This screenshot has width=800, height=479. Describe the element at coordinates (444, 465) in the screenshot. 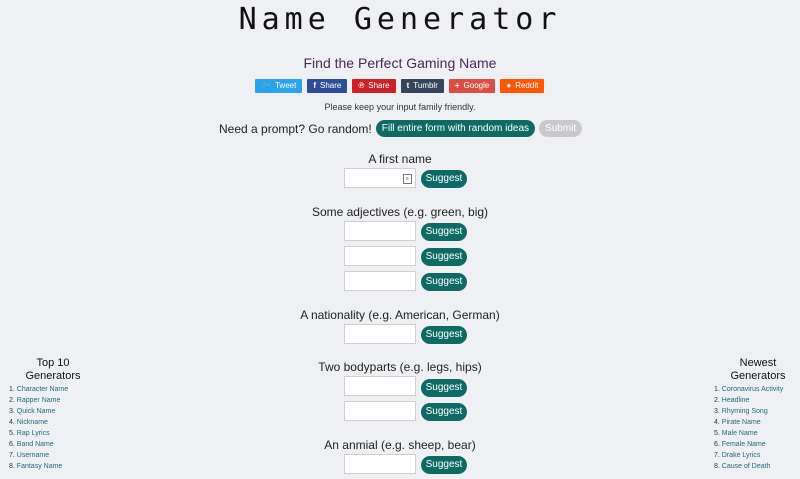

I see `animal-suggest-button: Suggest` at that location.